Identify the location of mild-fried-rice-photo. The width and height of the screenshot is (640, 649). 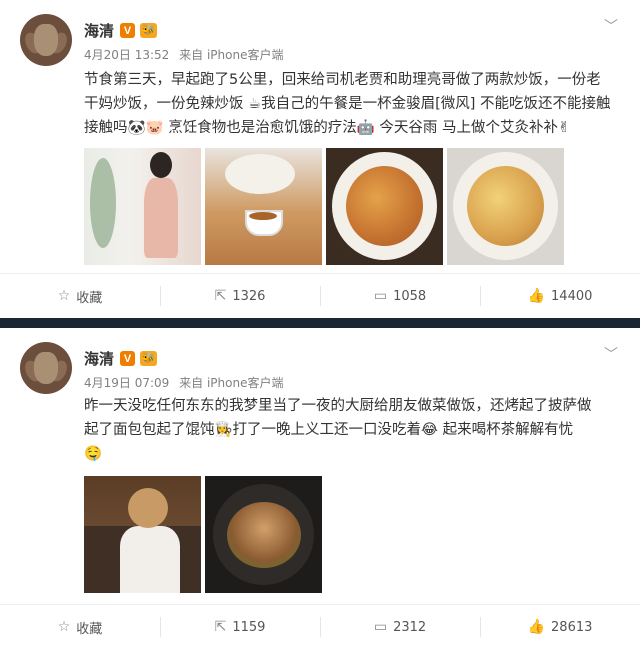
(505, 206).